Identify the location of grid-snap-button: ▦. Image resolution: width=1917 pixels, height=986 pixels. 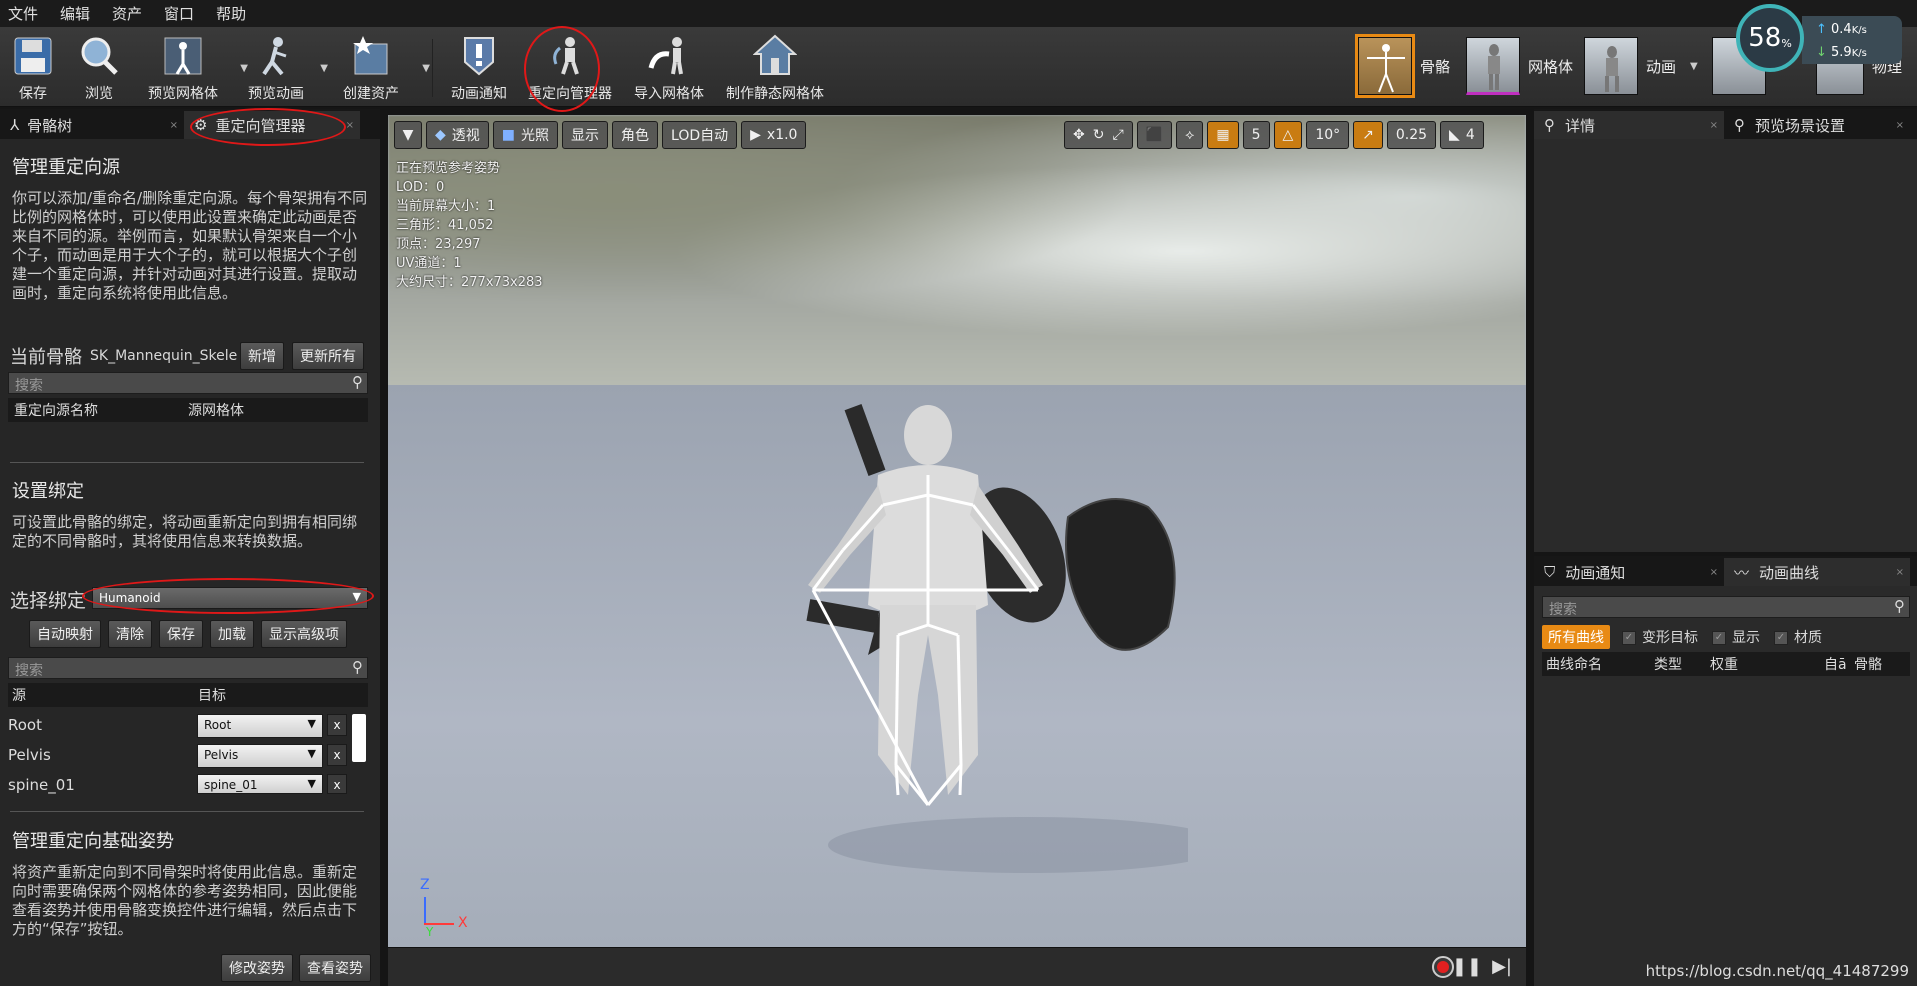
(1223, 135).